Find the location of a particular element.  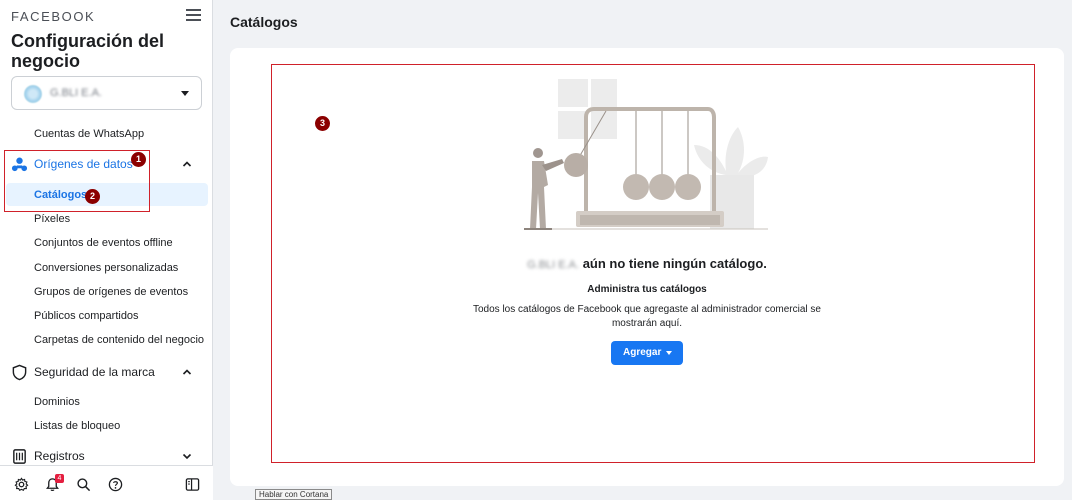

page-heading: Configuración del negocio is located at coordinates (87, 51).